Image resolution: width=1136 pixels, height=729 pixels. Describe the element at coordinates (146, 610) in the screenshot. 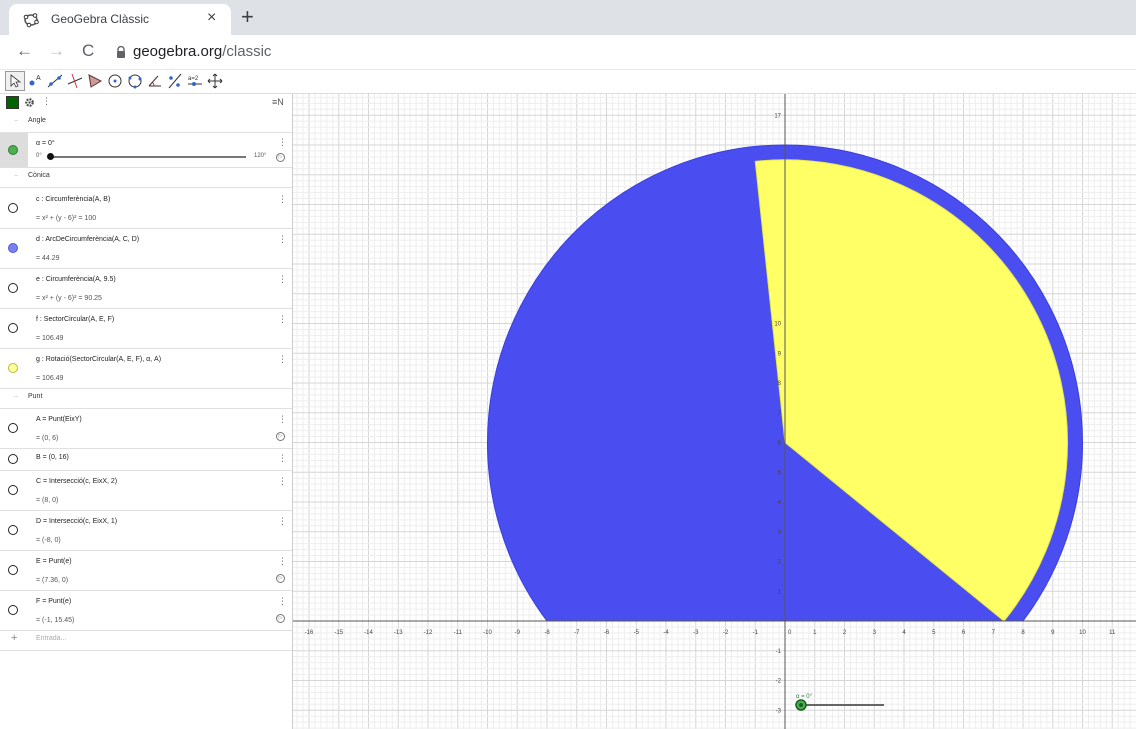

I see `point-row: F = Punt(e) = (-1, 15.45) ⋮ ▷` at that location.